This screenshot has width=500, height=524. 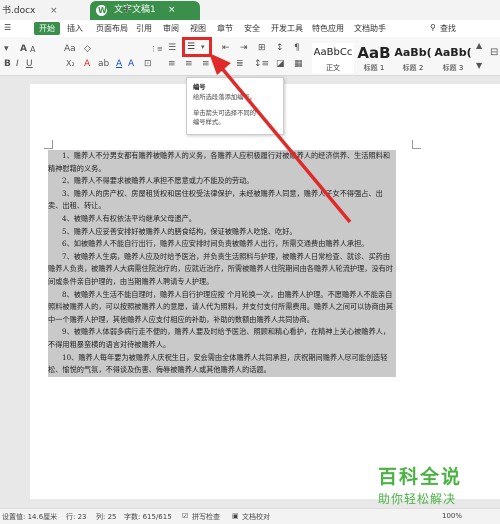 What do you see at coordinates (420, 477) in the screenshot?
I see `watermark-title: 百科全说` at bounding box center [420, 477].